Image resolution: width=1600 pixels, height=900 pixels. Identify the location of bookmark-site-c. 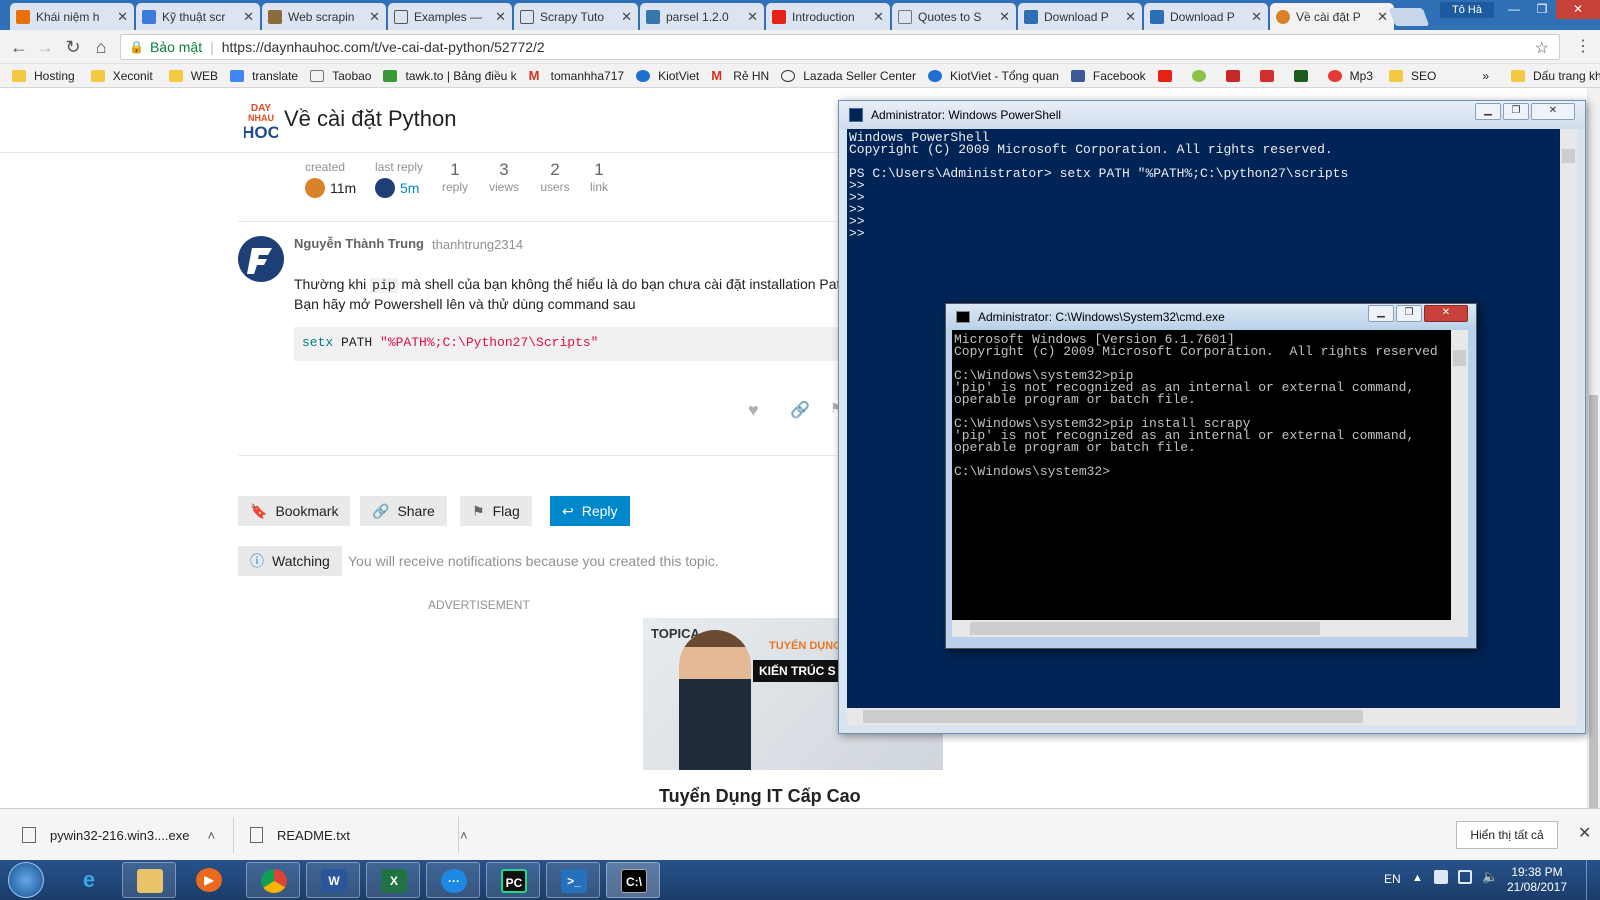
(1270, 75).